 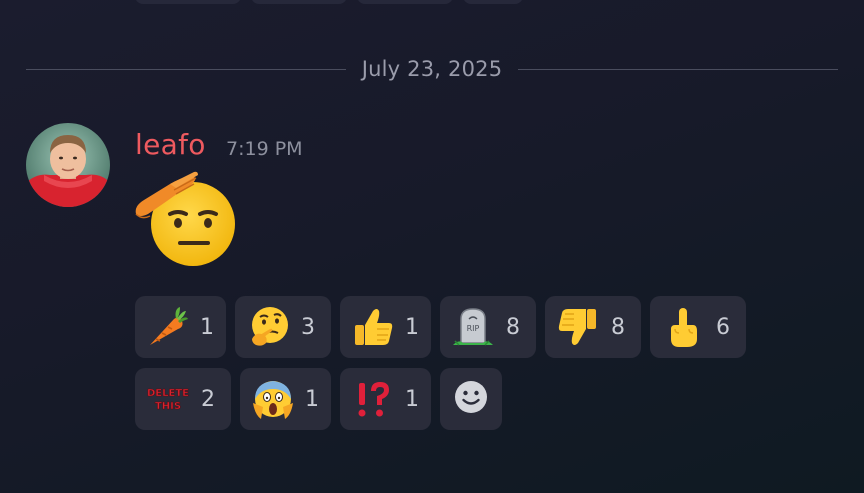 I want to click on middle-finger-icon, so click(x=683, y=327).